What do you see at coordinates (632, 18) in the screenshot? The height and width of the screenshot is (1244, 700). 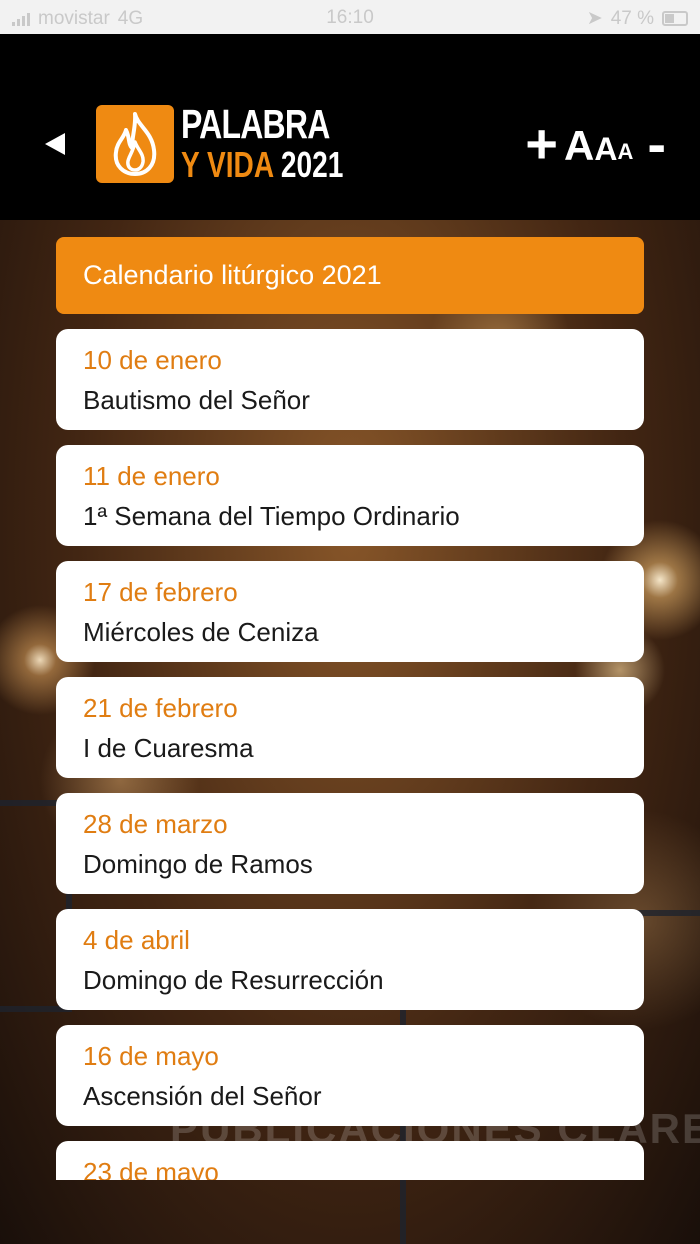 I see `battery-percent: 47 %` at bounding box center [632, 18].